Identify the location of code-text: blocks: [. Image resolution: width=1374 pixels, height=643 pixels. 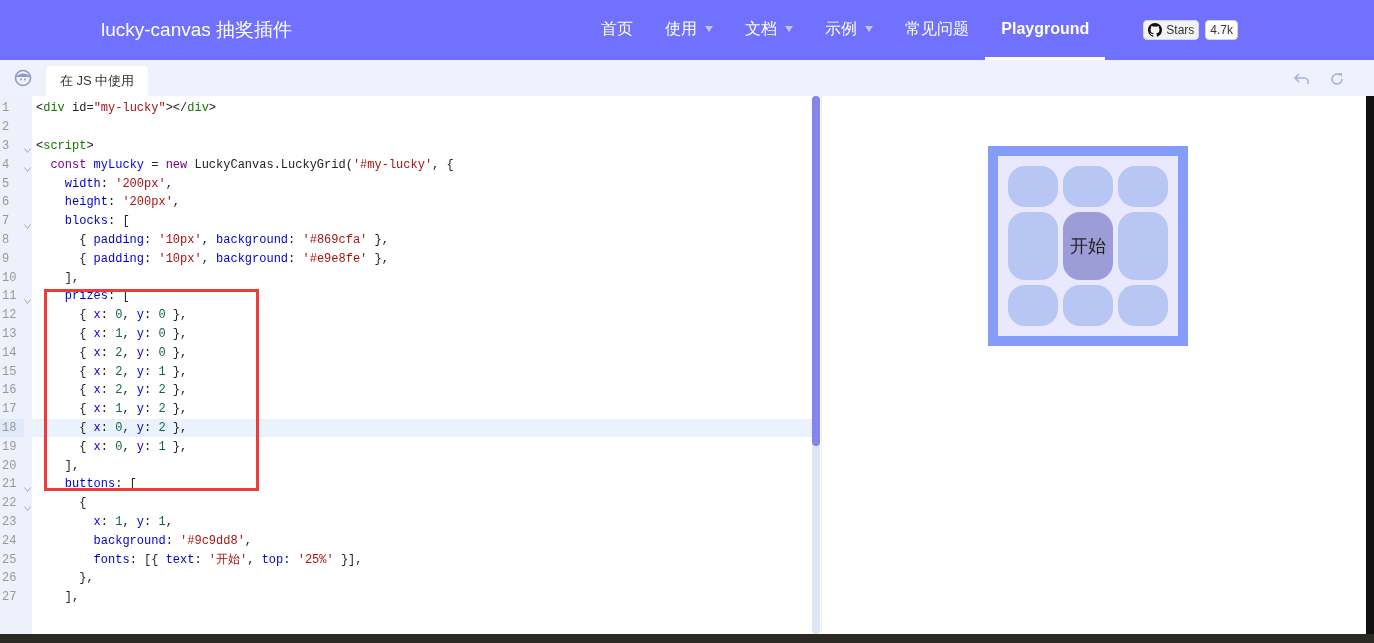
(97, 222).